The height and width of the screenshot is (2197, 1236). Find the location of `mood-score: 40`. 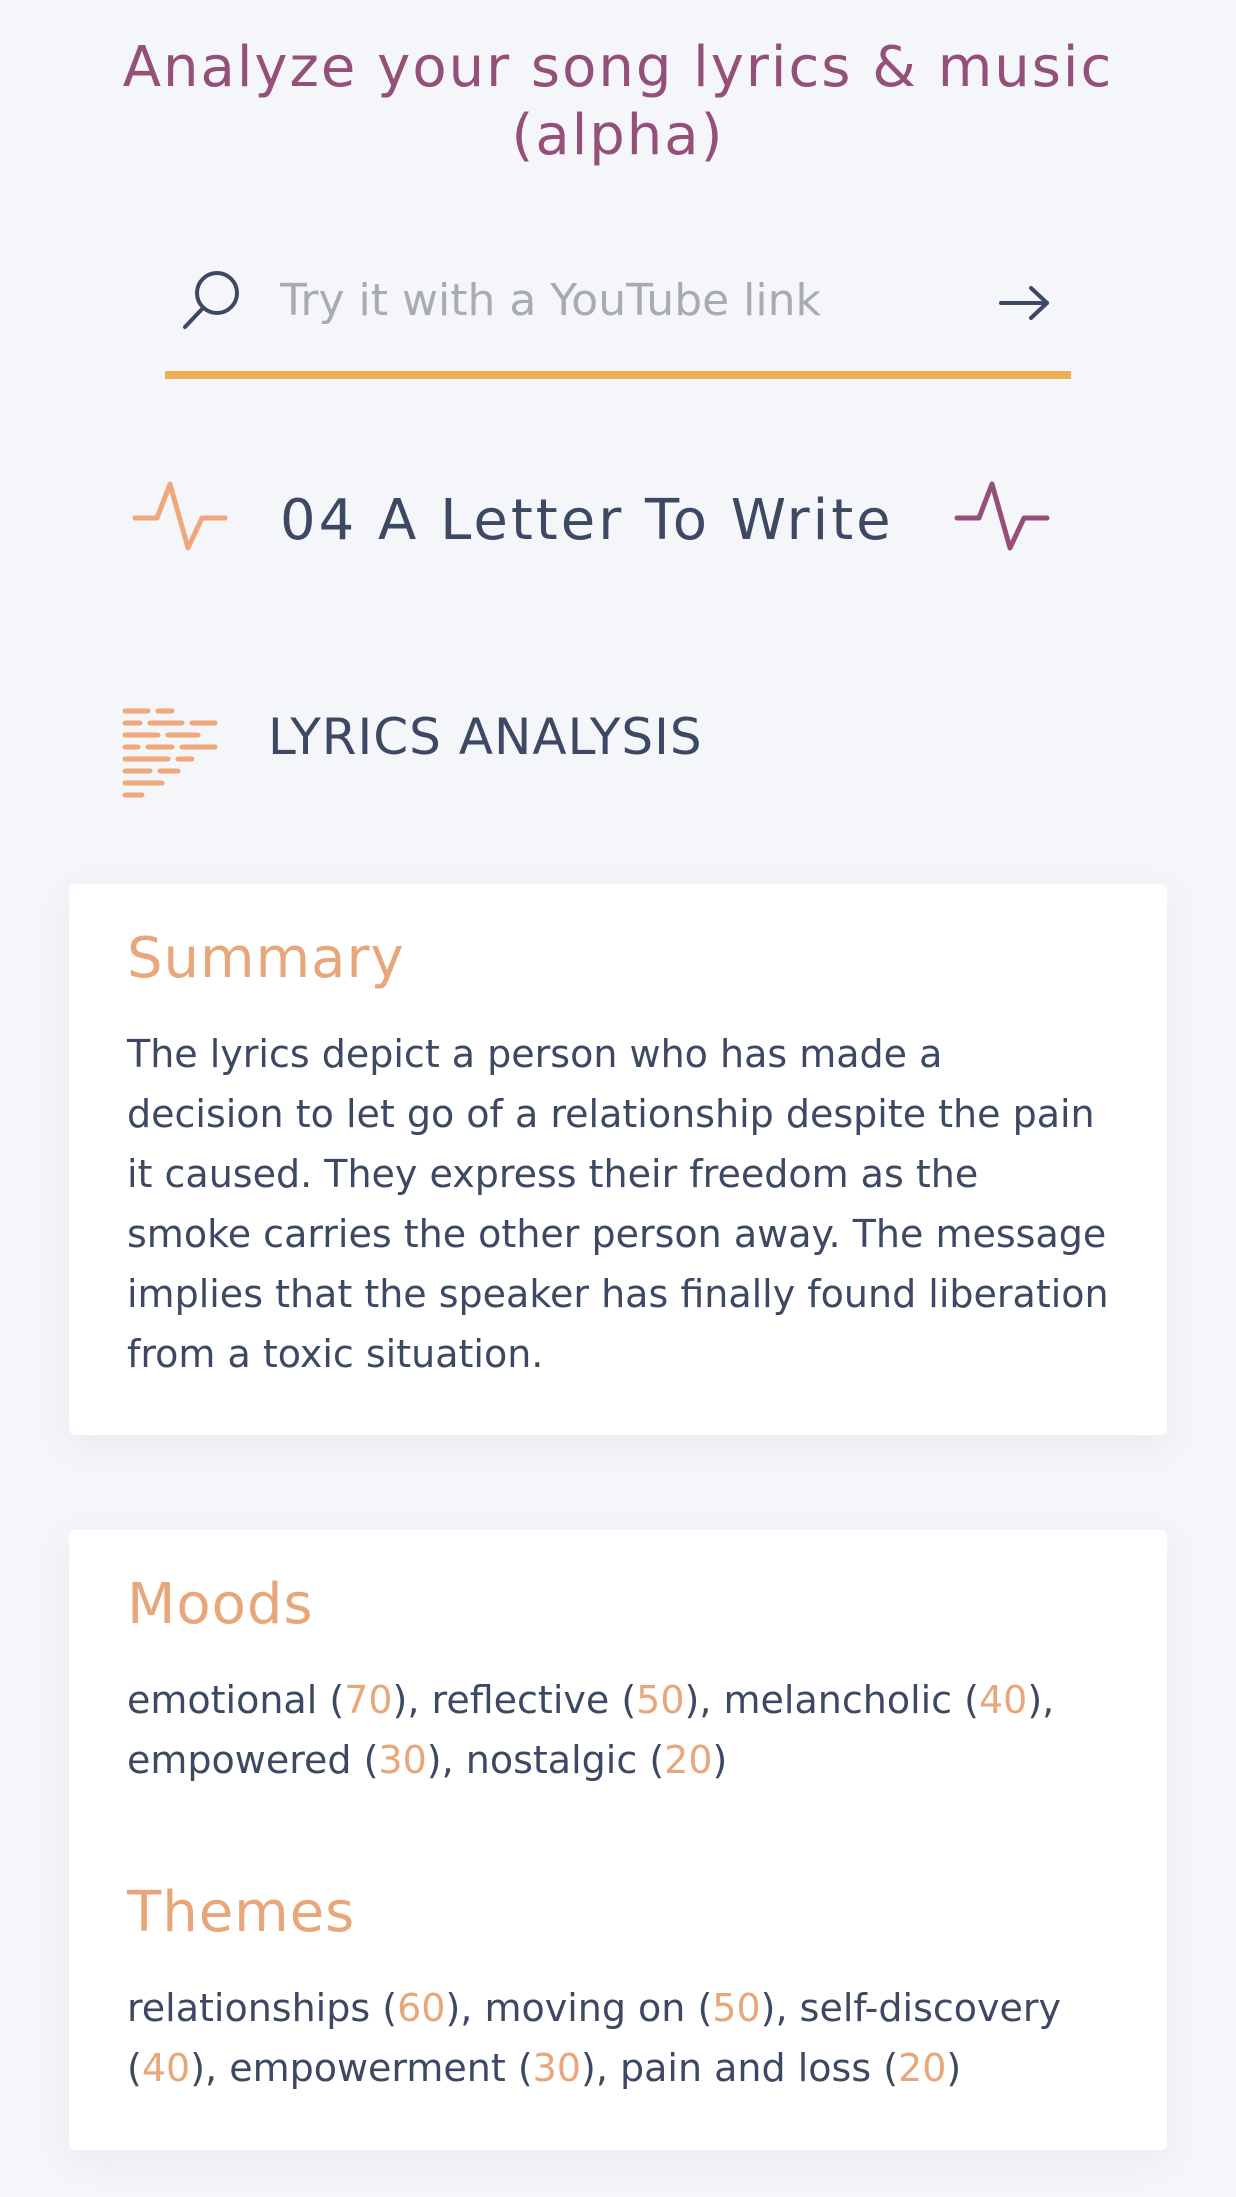

mood-score: 40 is located at coordinates (1003, 1700).